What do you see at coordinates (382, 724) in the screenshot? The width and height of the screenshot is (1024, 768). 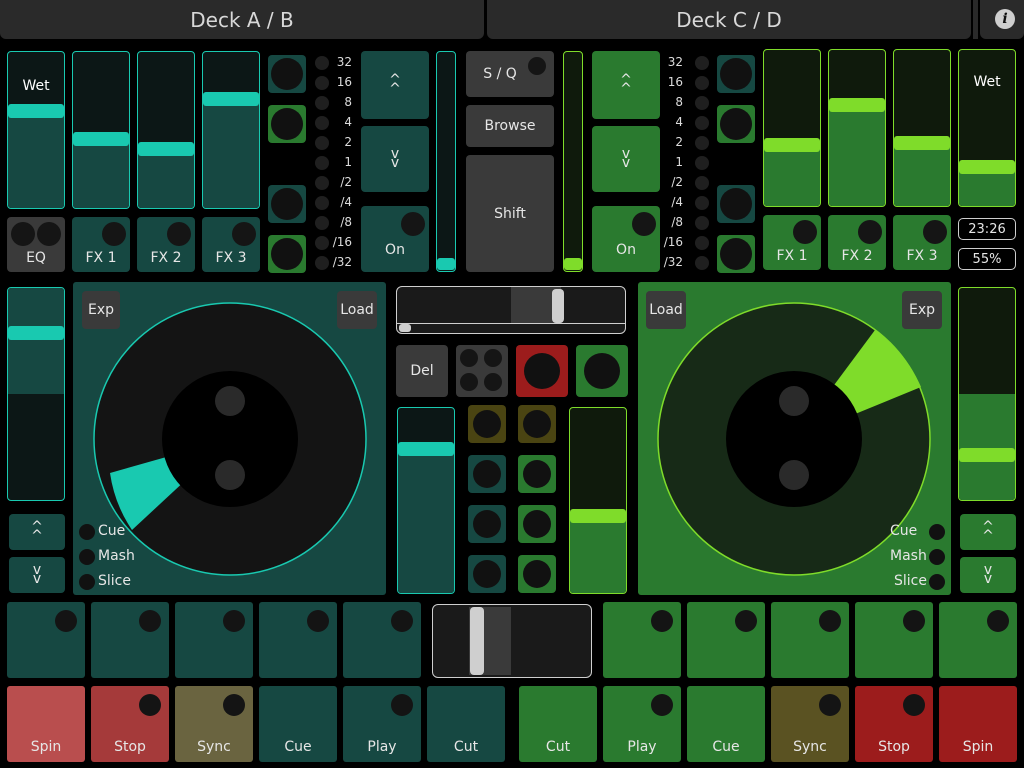 I see `left-play-pad: Play` at bounding box center [382, 724].